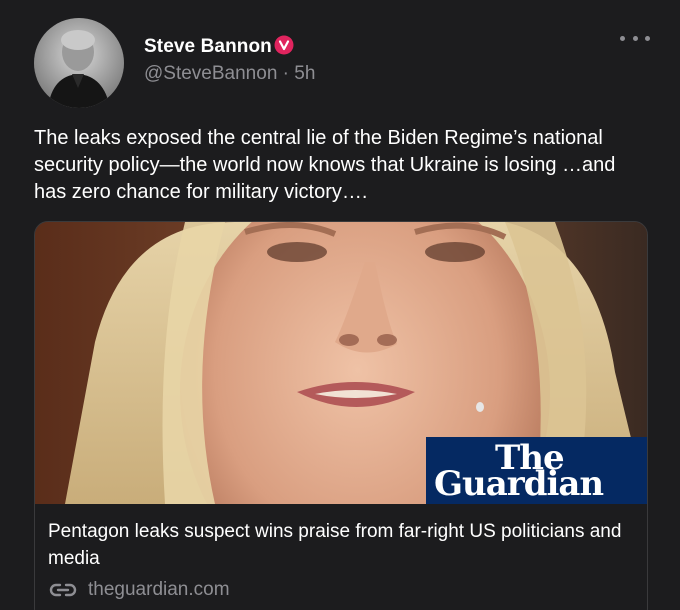 The width and height of the screenshot is (680, 610). I want to click on link-preview-domain-row: theguardian.com, so click(139, 590).